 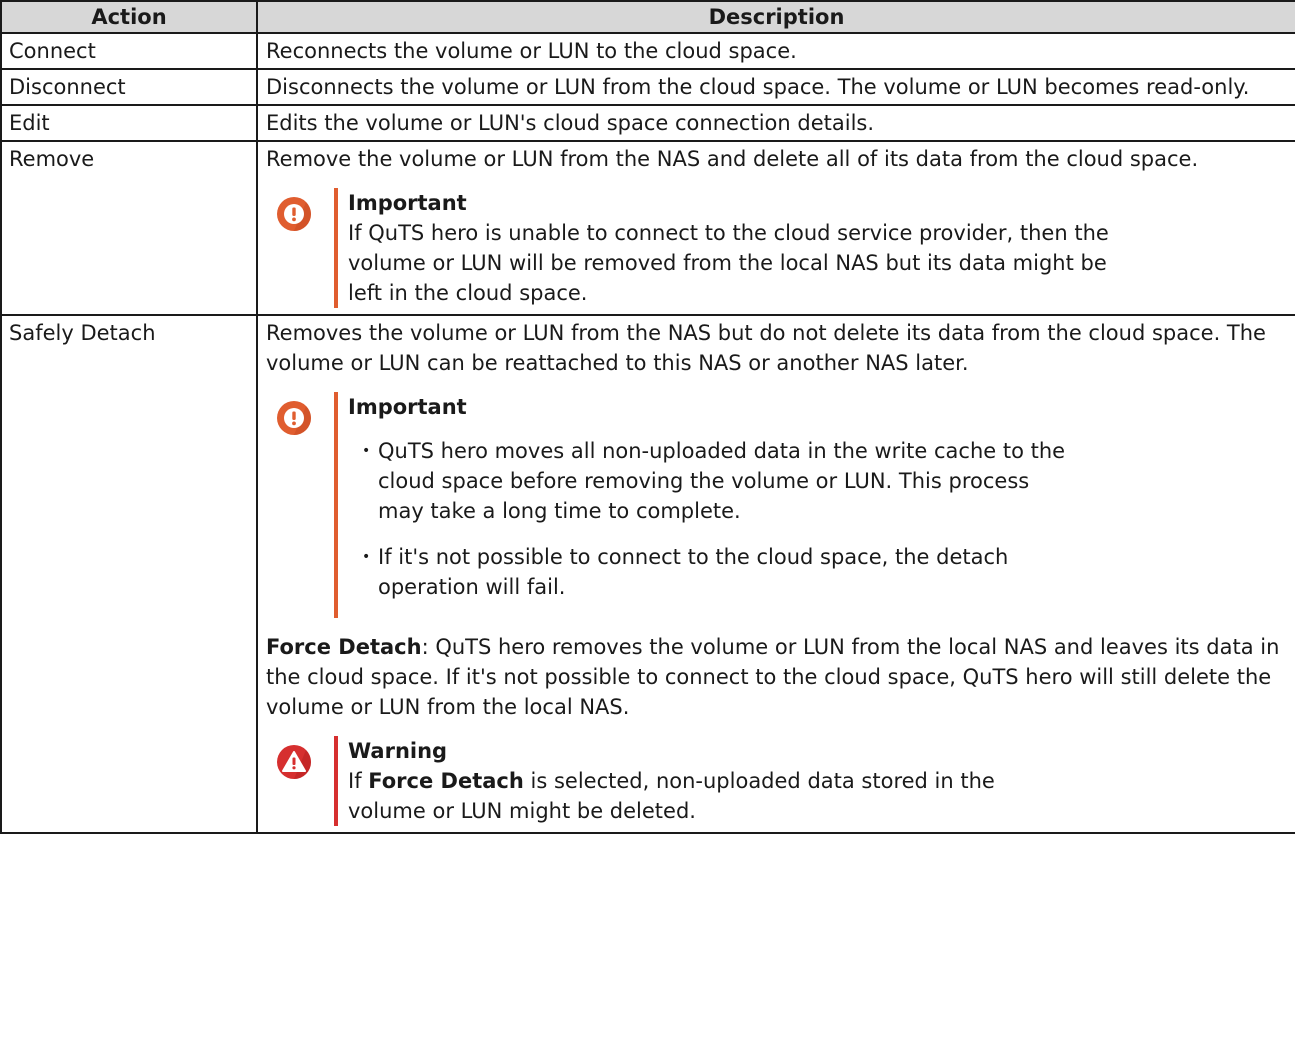 I want to click on action-cell: Edit, so click(x=129, y=123).